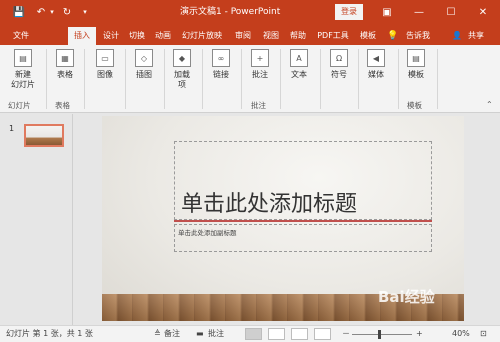 Image resolution: width=500 pixels, height=342 pixels. Describe the element at coordinates (303, 238) in the screenshot. I see `subtitle-placeholder: 单击此处添加副标题` at that location.